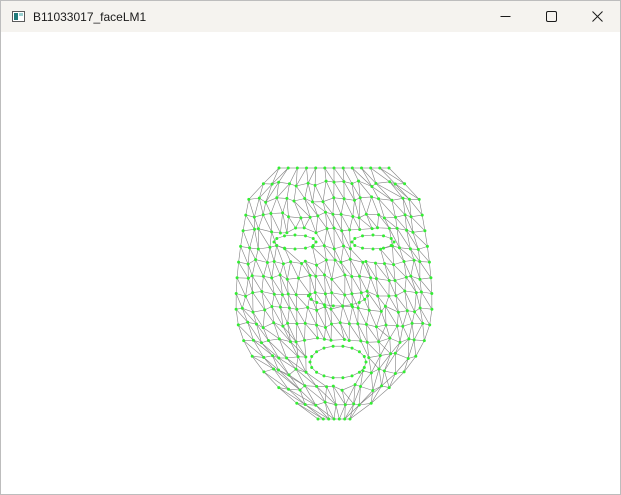 This screenshot has width=621, height=495. Describe the element at coordinates (597, 16) in the screenshot. I see `close-button` at that location.